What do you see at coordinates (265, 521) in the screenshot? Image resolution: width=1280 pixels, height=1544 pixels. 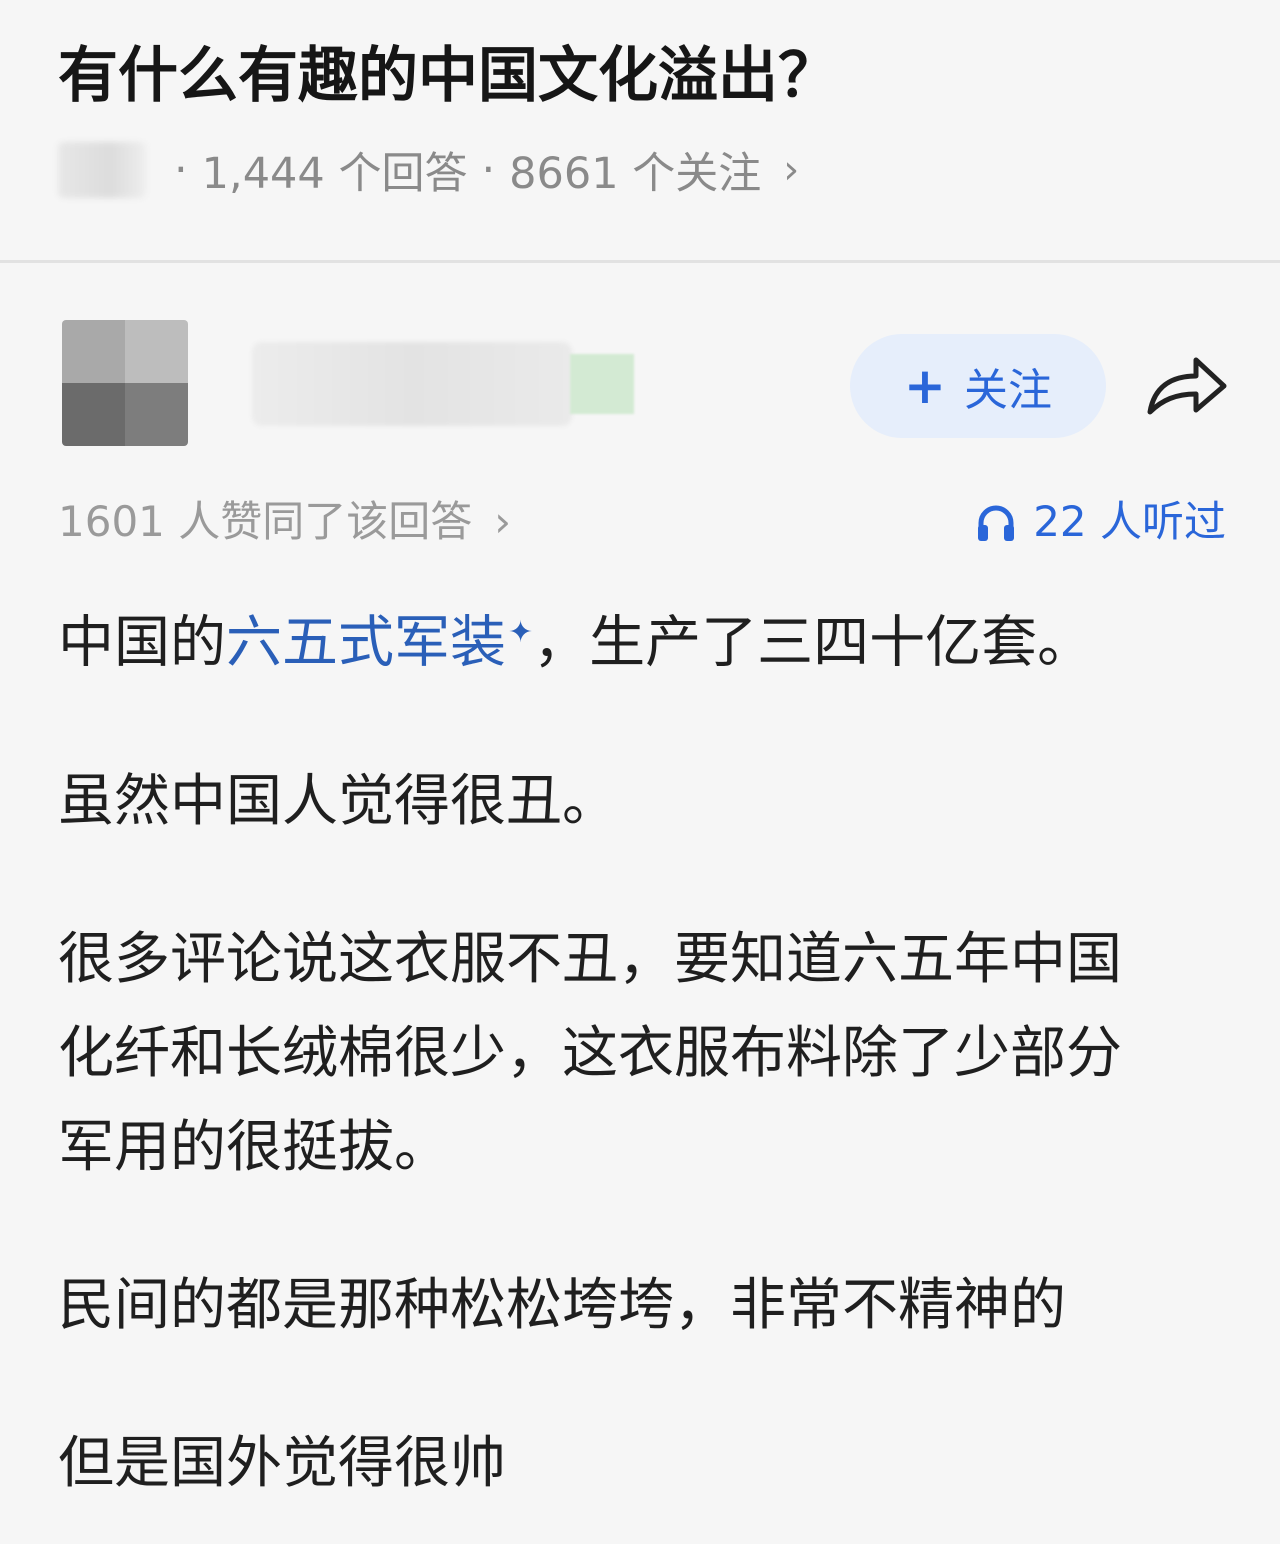 I see `upvote-count: 1601 人赞同了该回答` at bounding box center [265, 521].